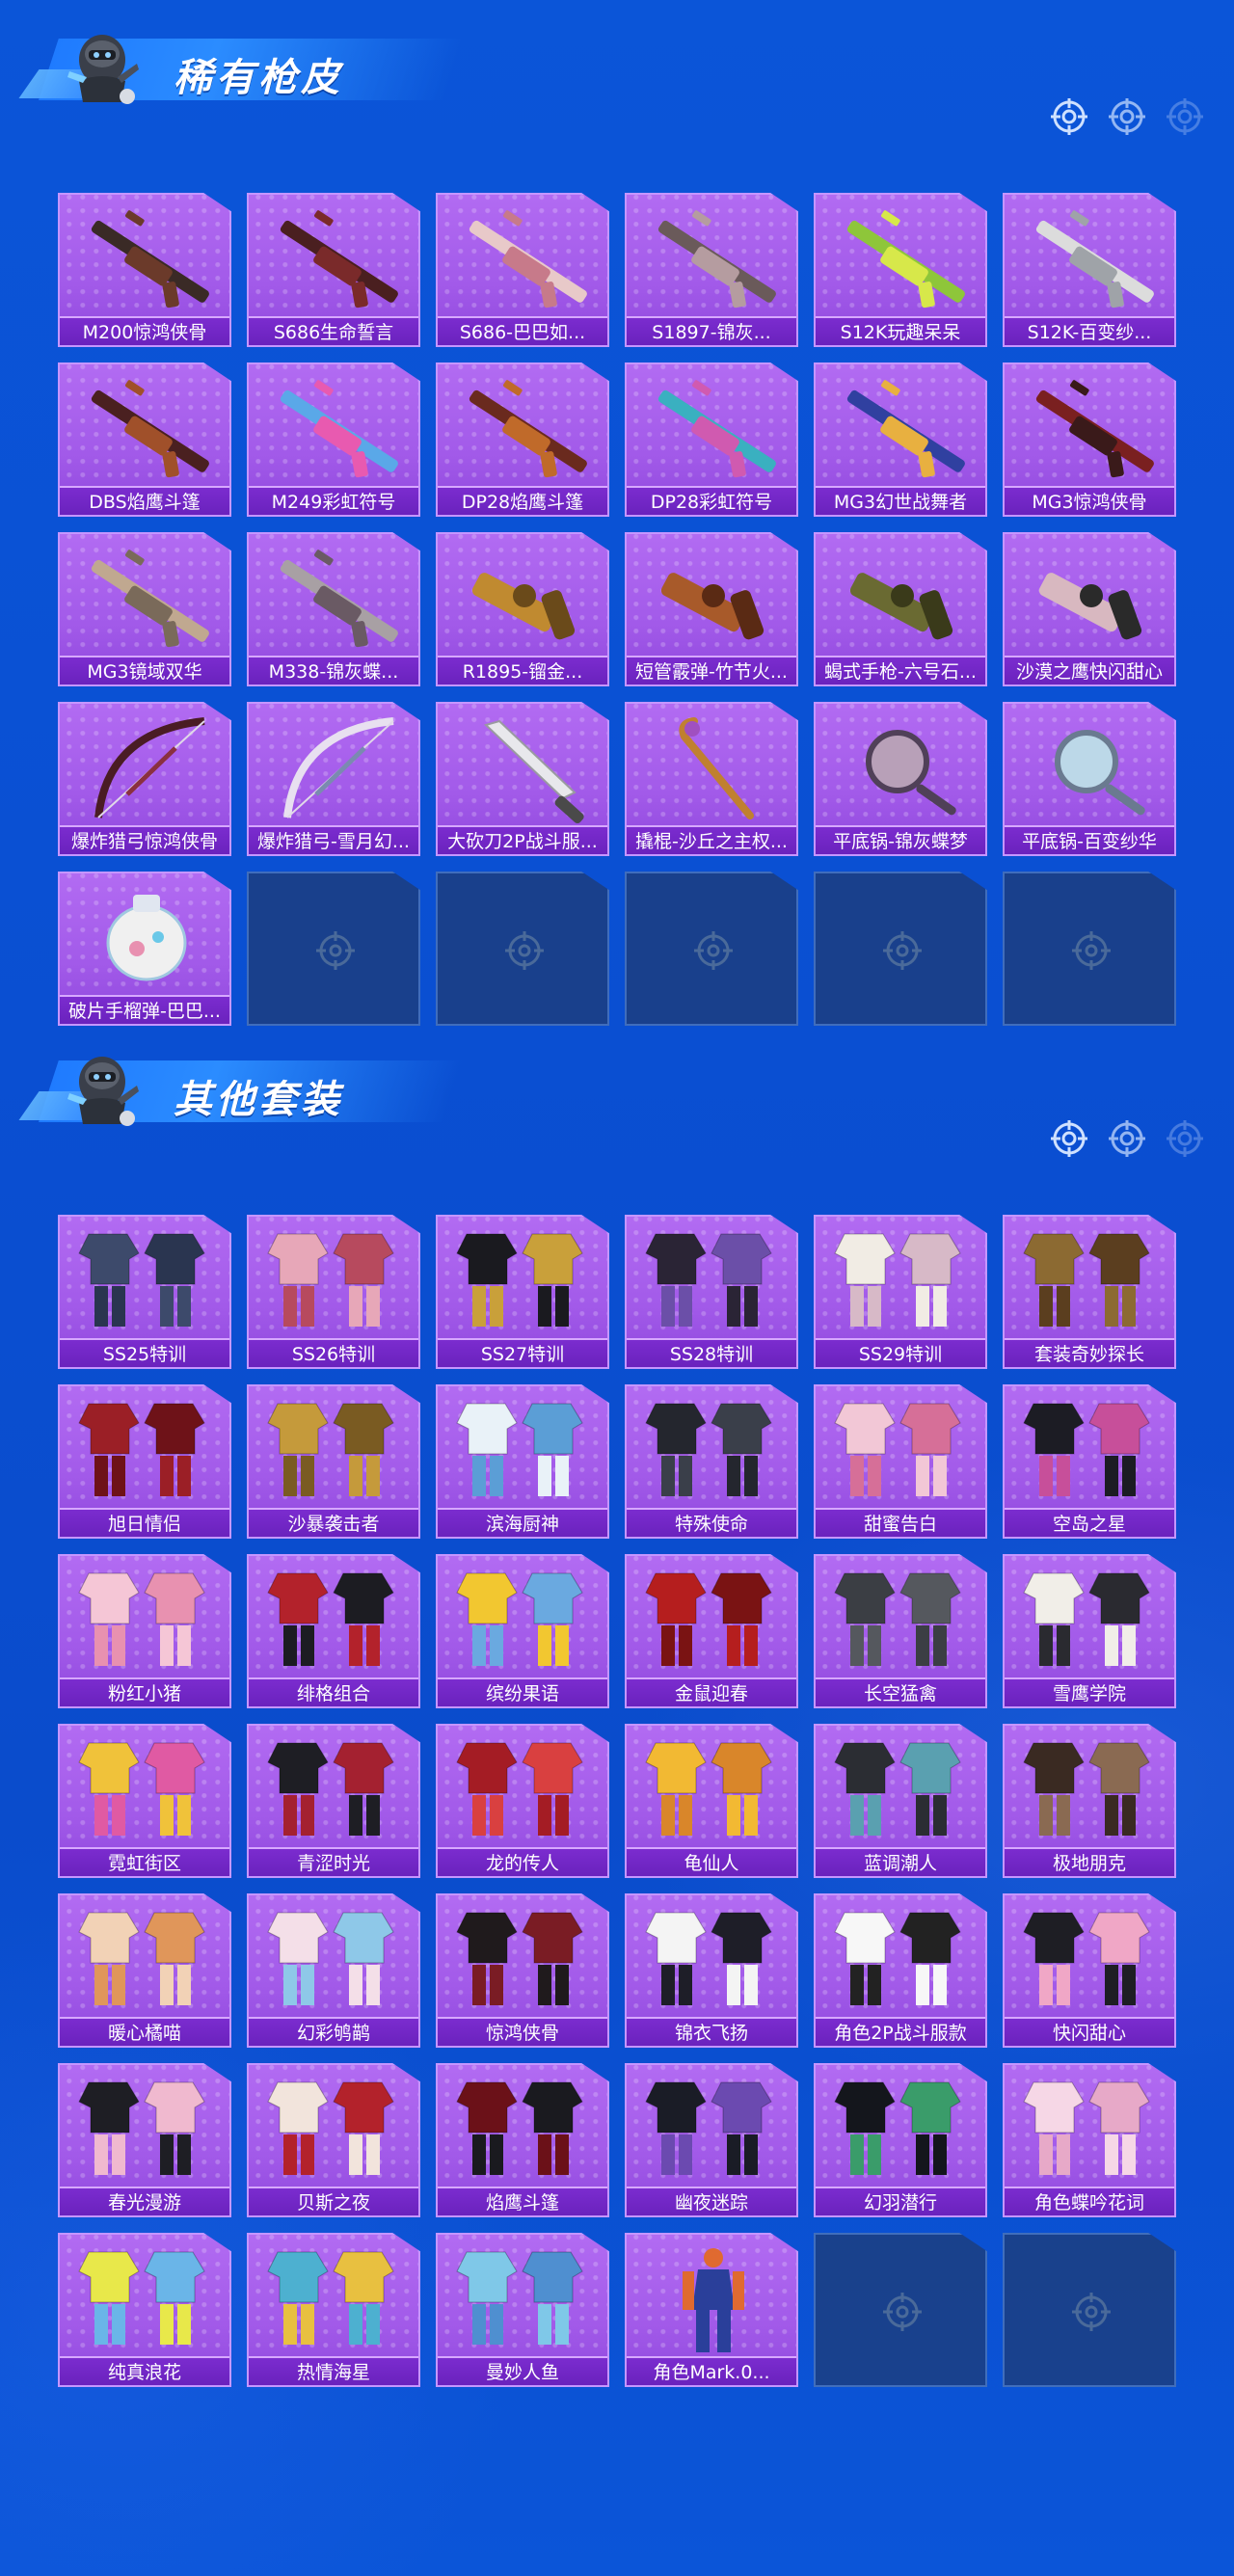 Image resolution: width=1234 pixels, height=2576 pixels. I want to click on item-card: SS28特训, so click(711, 1292).